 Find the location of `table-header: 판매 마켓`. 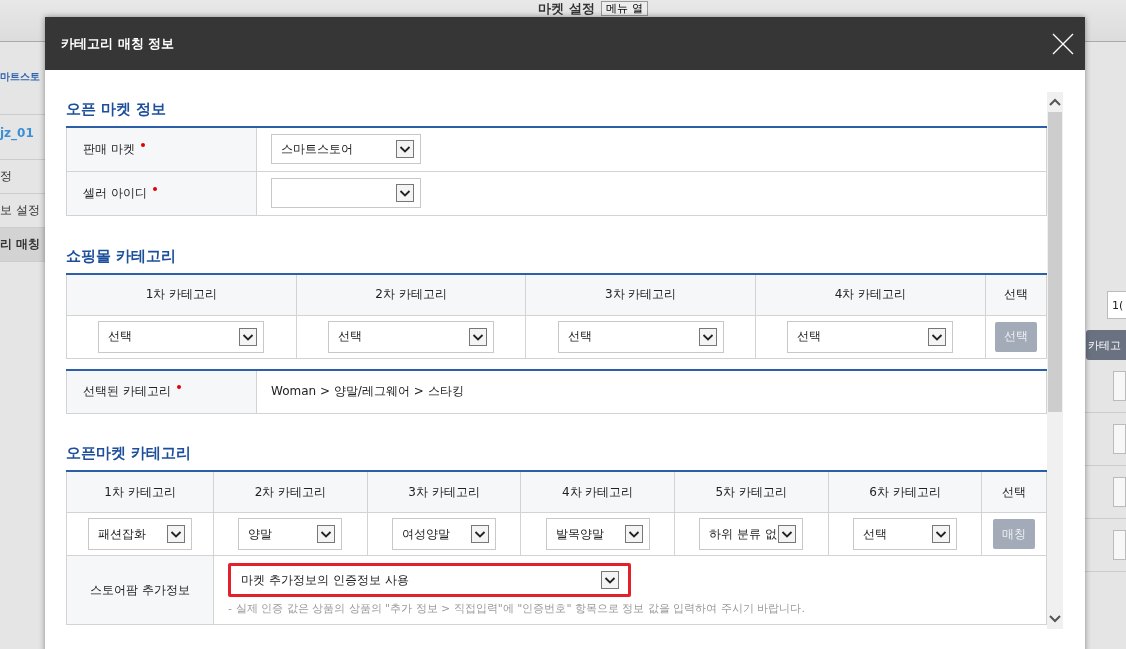

table-header: 판매 마켓 is located at coordinates (161, 149).